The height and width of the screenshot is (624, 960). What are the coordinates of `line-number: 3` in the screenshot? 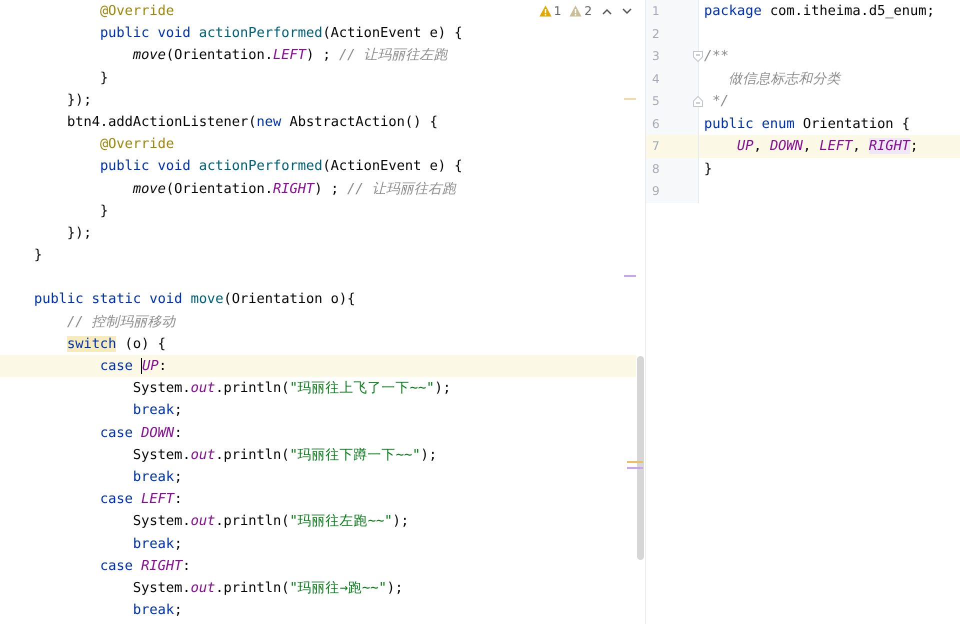 It's located at (656, 56).